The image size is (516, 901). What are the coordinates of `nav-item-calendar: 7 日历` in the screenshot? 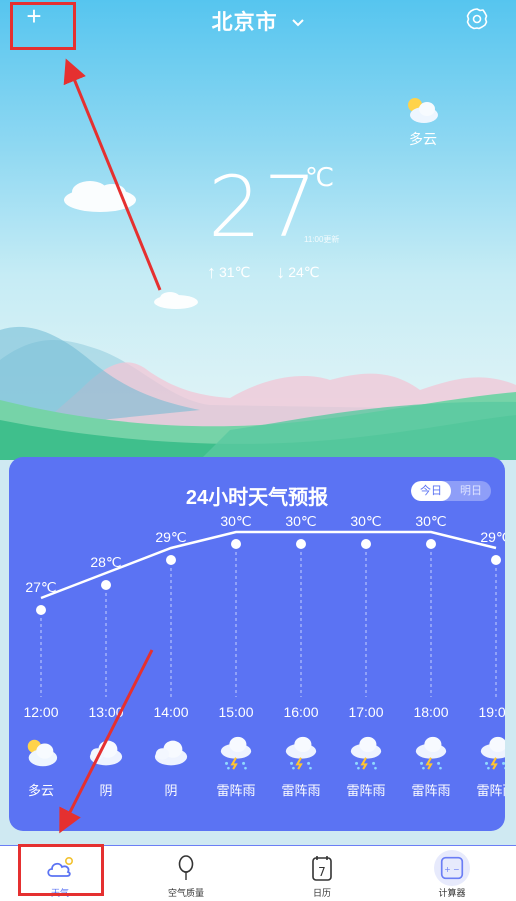 It's located at (322, 873).